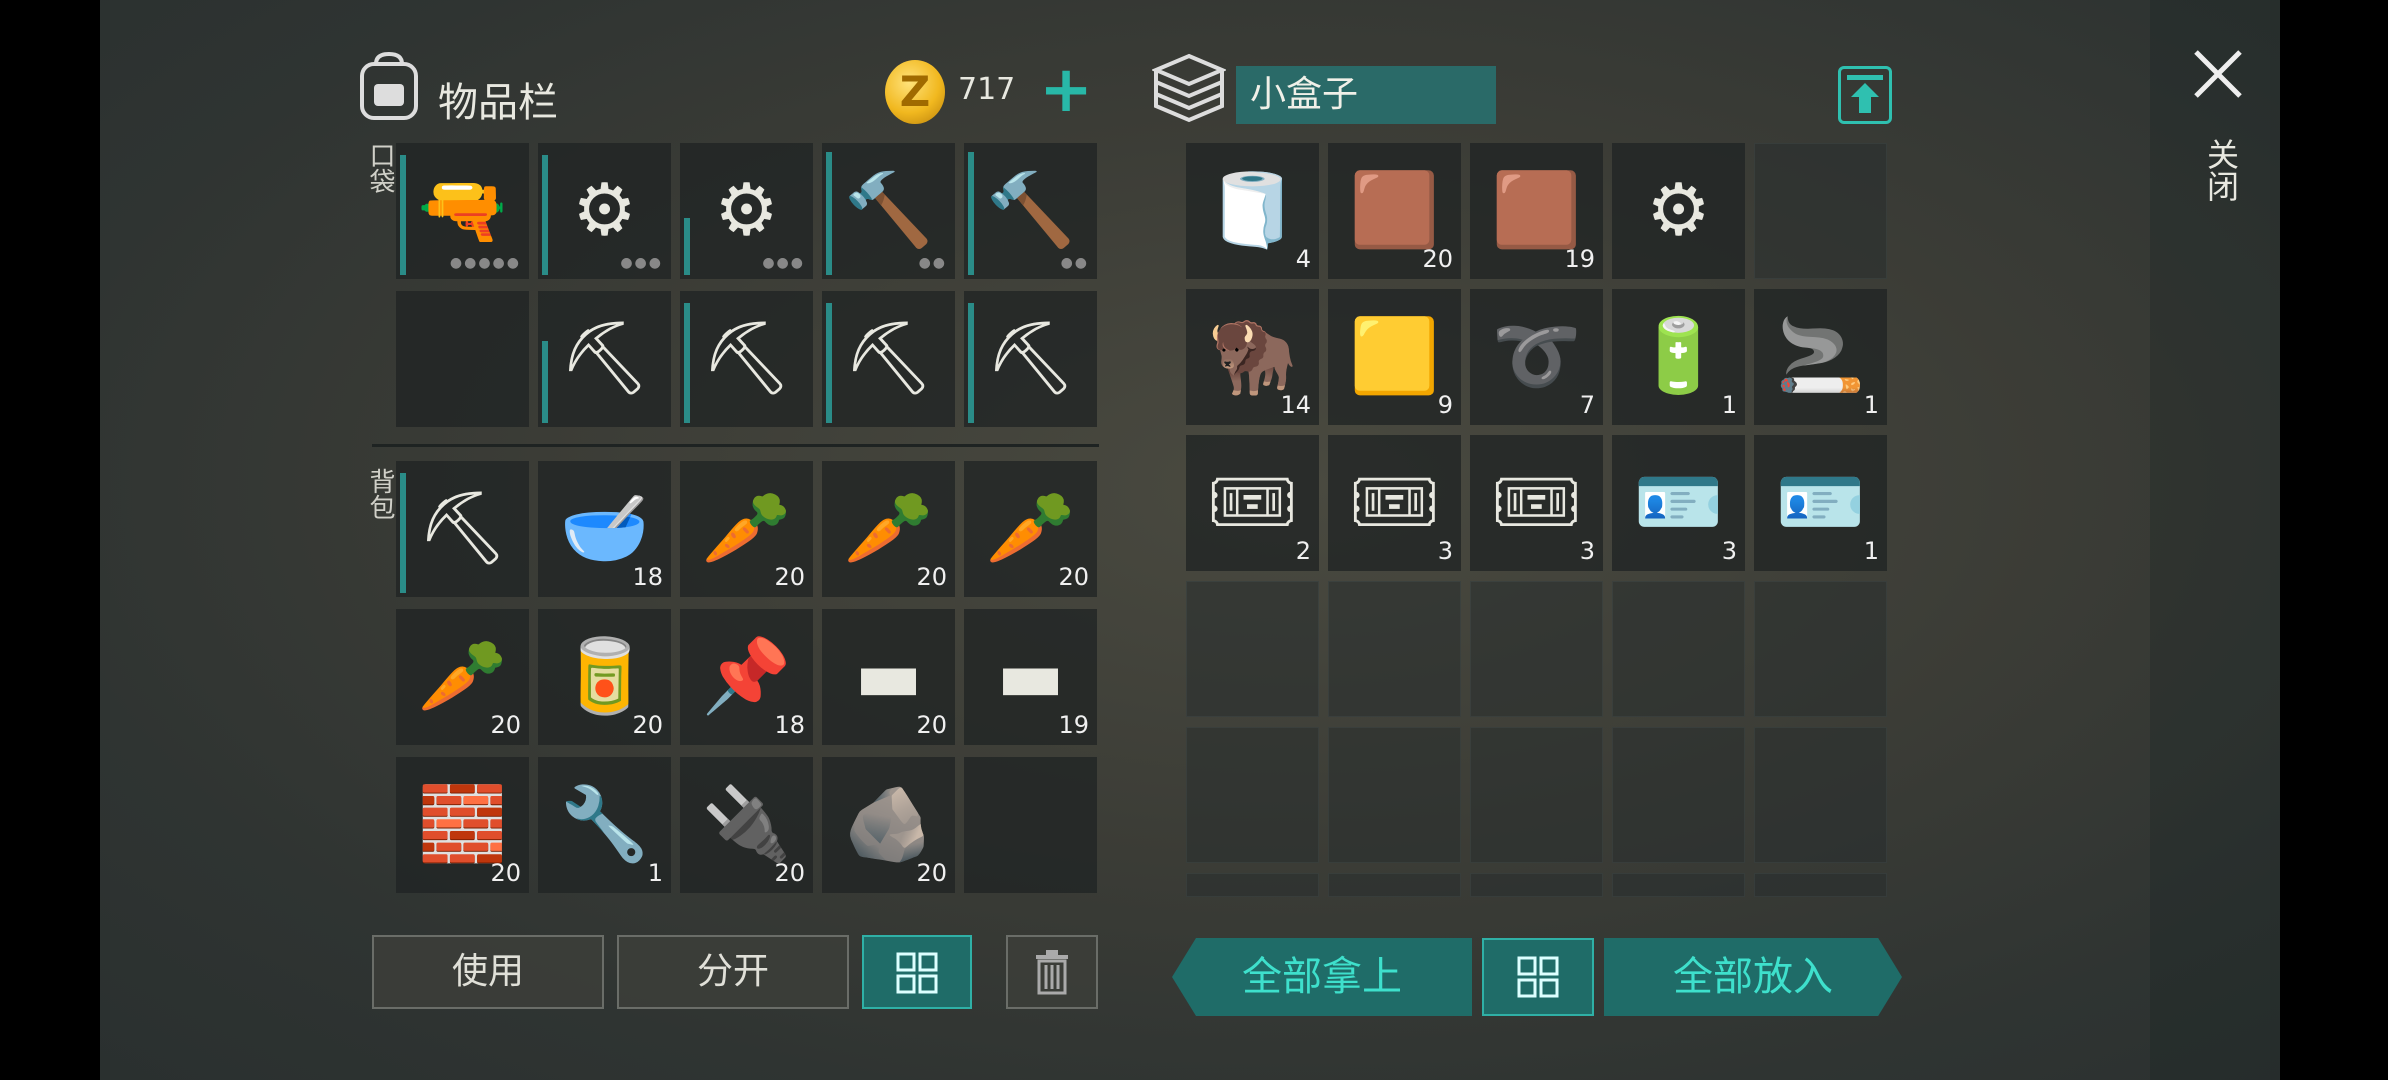 This screenshot has height=1080, width=2388. What do you see at coordinates (1394, 211) in the screenshot?
I see `item-slot: 🟫 20` at bounding box center [1394, 211].